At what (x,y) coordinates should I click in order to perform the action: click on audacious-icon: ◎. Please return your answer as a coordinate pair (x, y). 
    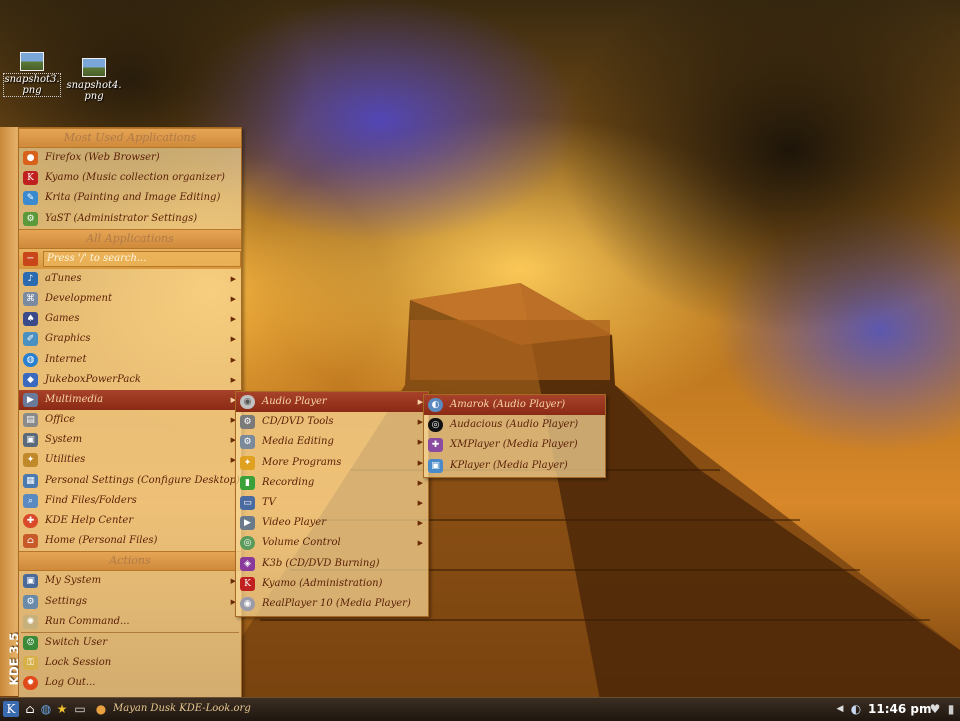
    Looking at the image, I should click on (435, 425).